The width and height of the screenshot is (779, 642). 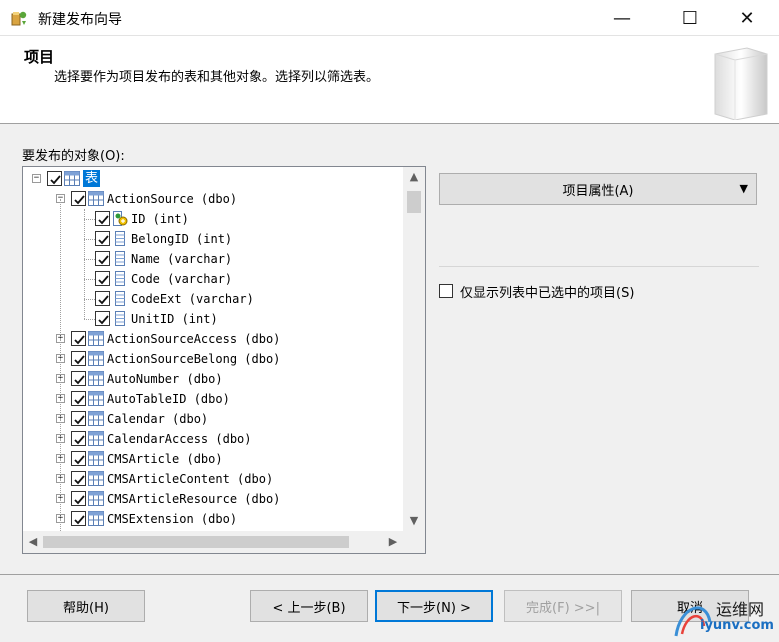 What do you see at coordinates (213, 399) in the screenshot?
I see `tree-item-table: + AutoTableID (dbo)` at bounding box center [213, 399].